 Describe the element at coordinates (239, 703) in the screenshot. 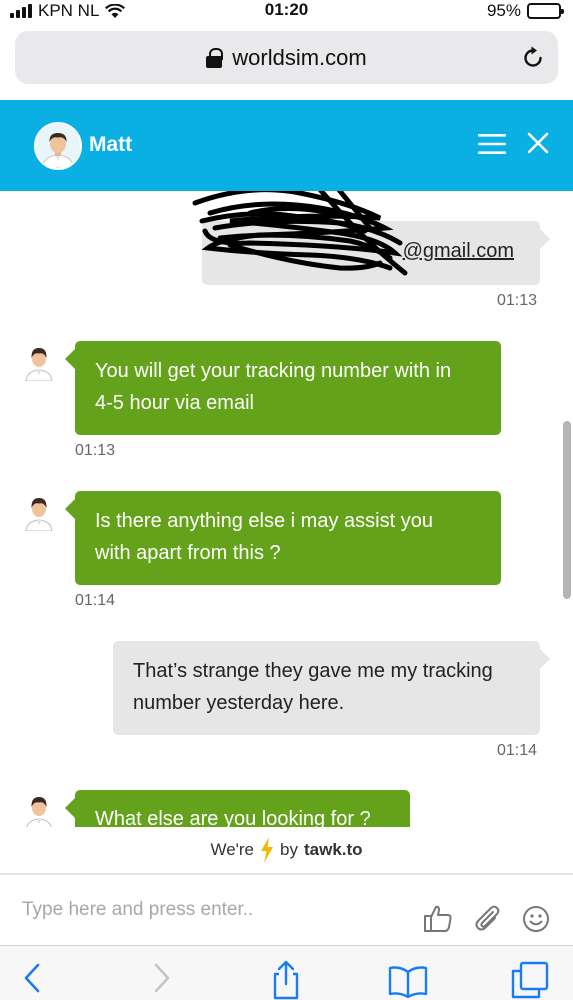

I see `message-line: number yesterday here.` at that location.